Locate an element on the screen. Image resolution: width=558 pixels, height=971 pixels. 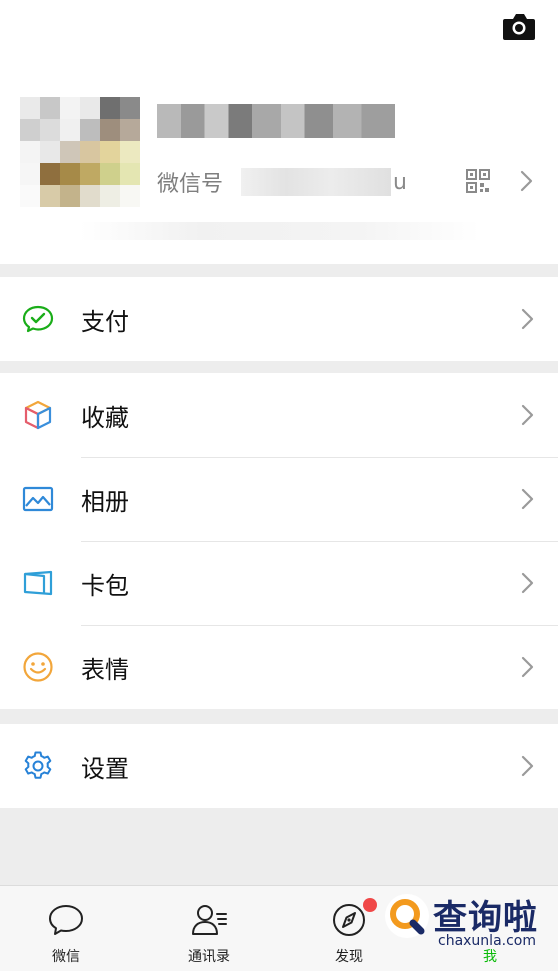
avatar is located at coordinates (80, 152).